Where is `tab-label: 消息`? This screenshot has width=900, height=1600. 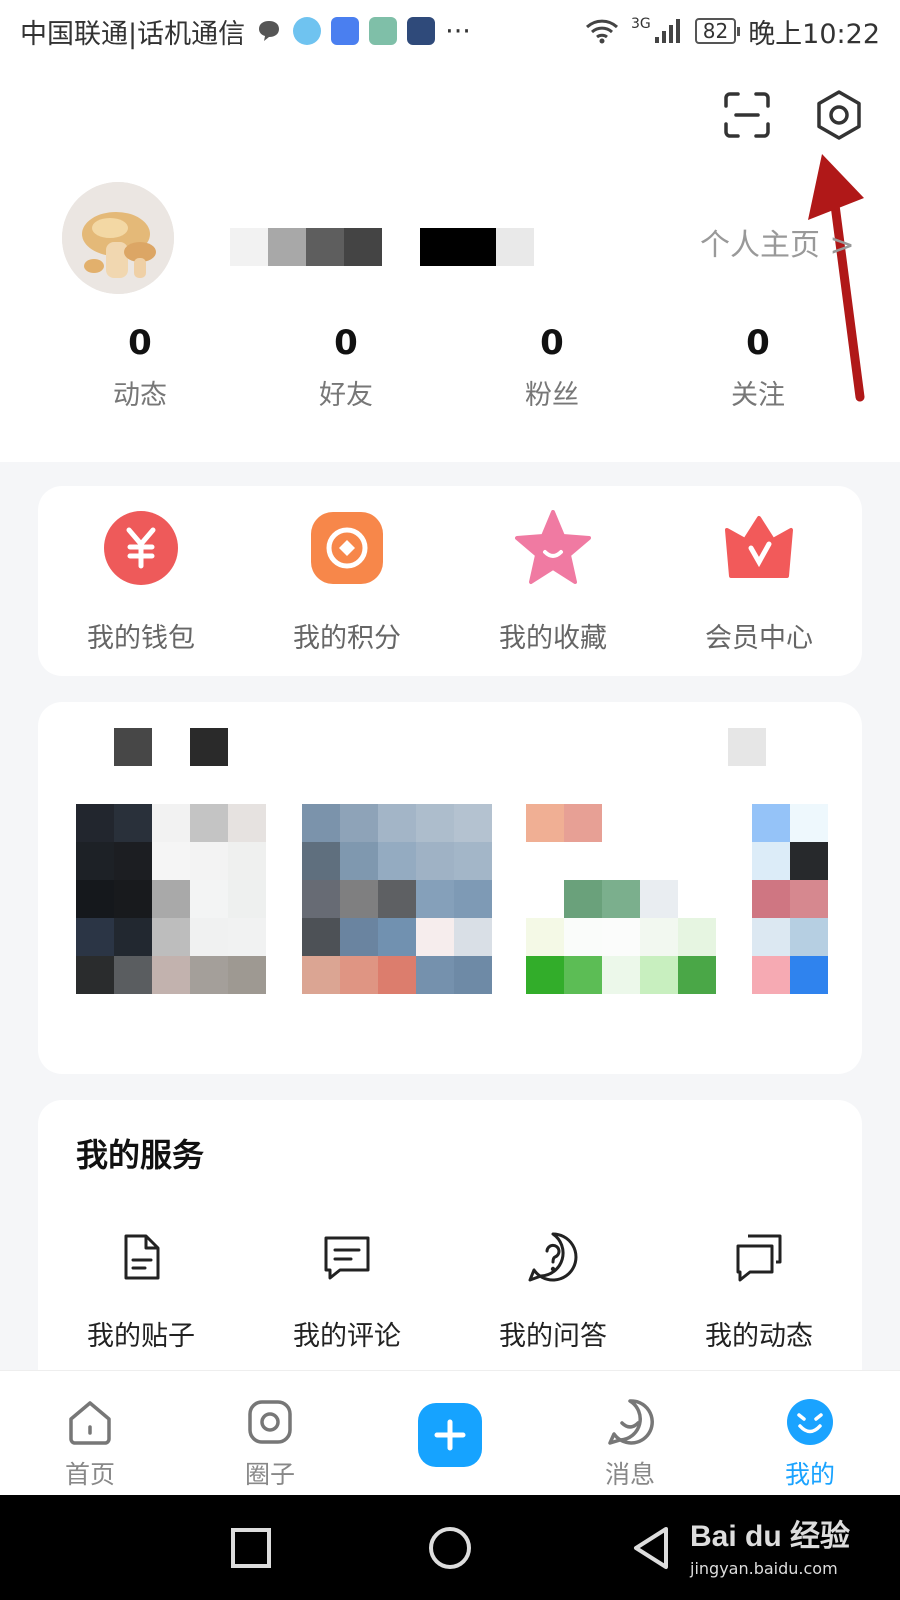
tab-label: 消息 is located at coordinates (629, 1474).